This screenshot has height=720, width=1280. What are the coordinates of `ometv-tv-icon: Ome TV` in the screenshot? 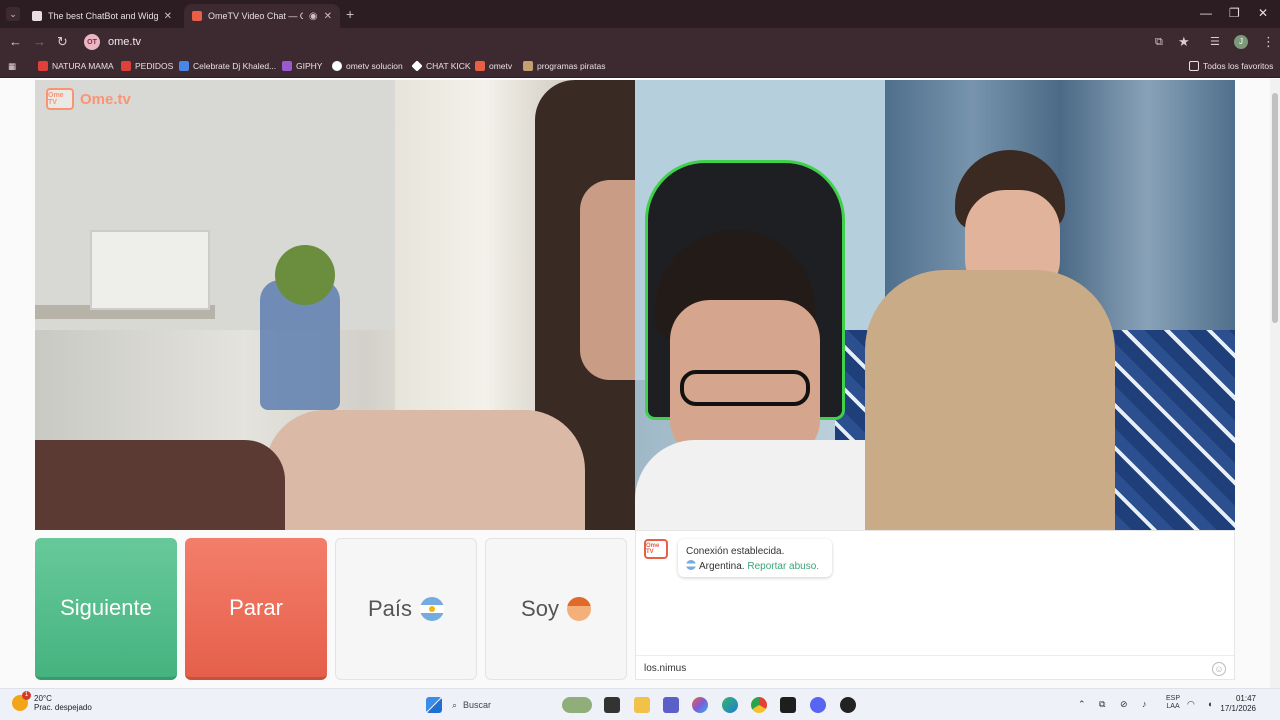 It's located at (60, 99).